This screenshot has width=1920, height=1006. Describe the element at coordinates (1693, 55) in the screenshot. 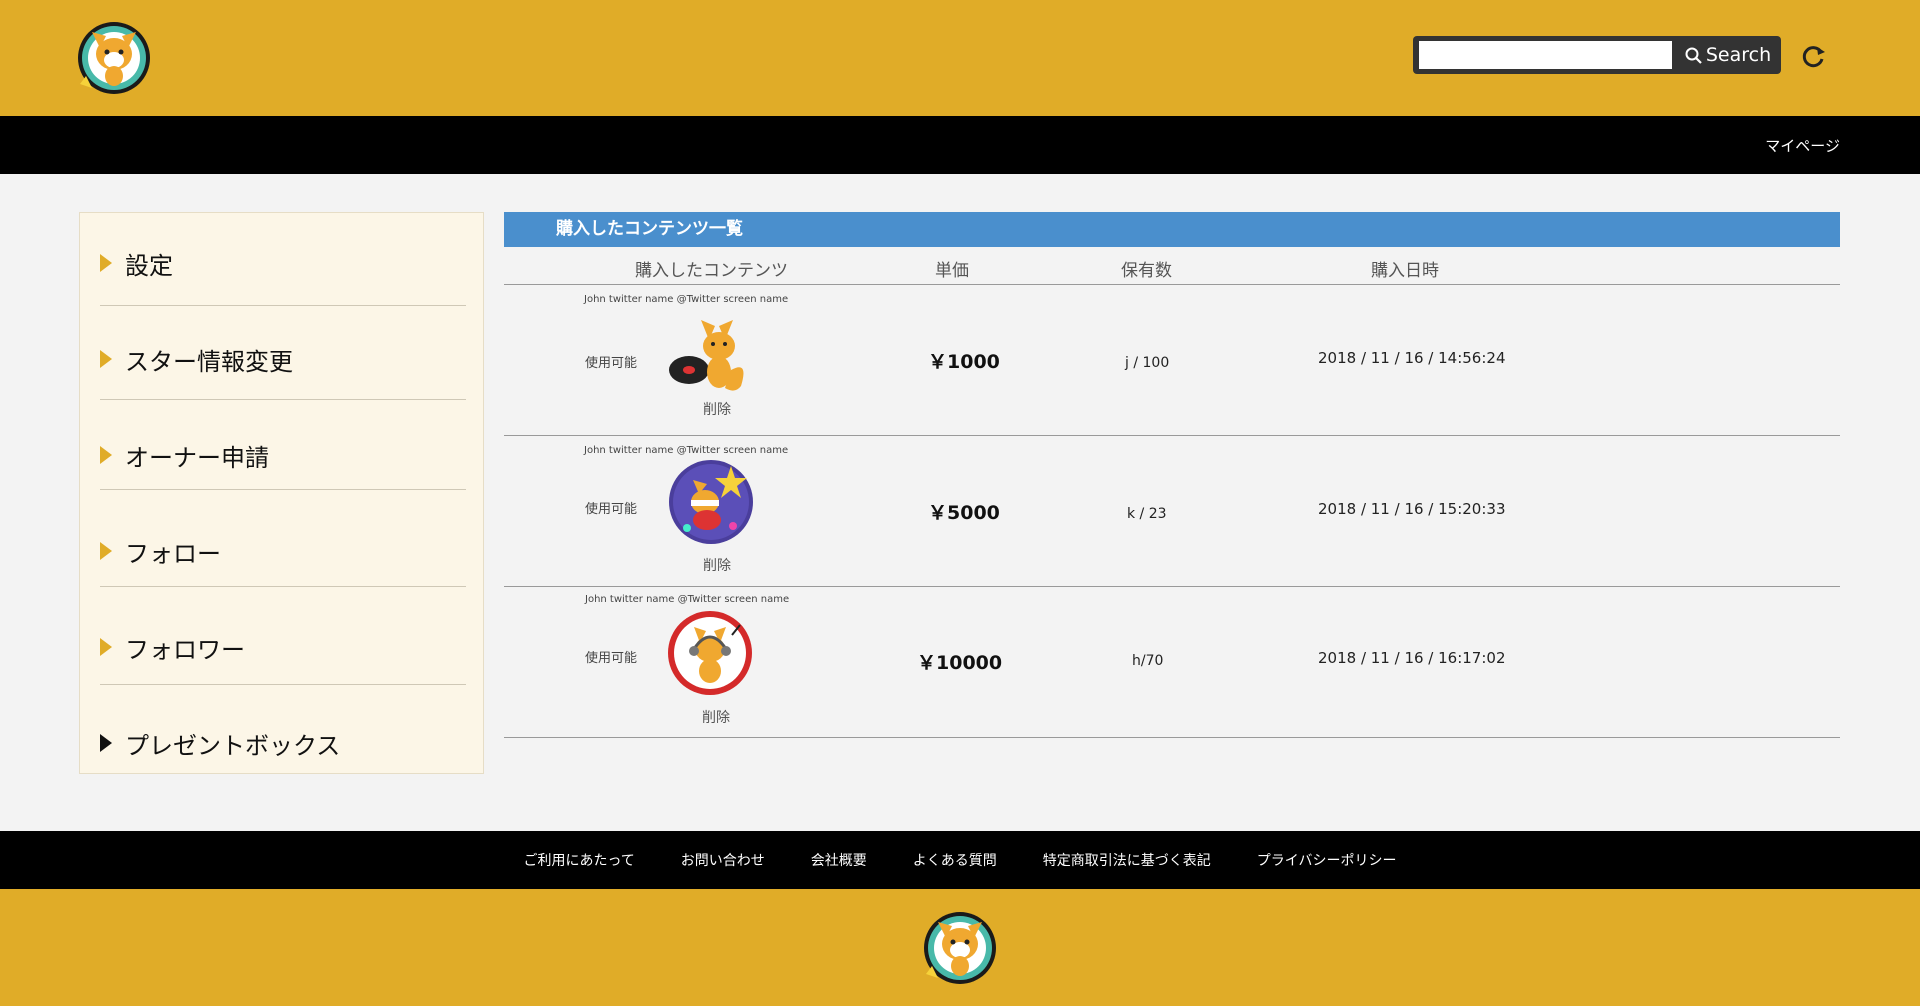

I see `search-icon` at that location.